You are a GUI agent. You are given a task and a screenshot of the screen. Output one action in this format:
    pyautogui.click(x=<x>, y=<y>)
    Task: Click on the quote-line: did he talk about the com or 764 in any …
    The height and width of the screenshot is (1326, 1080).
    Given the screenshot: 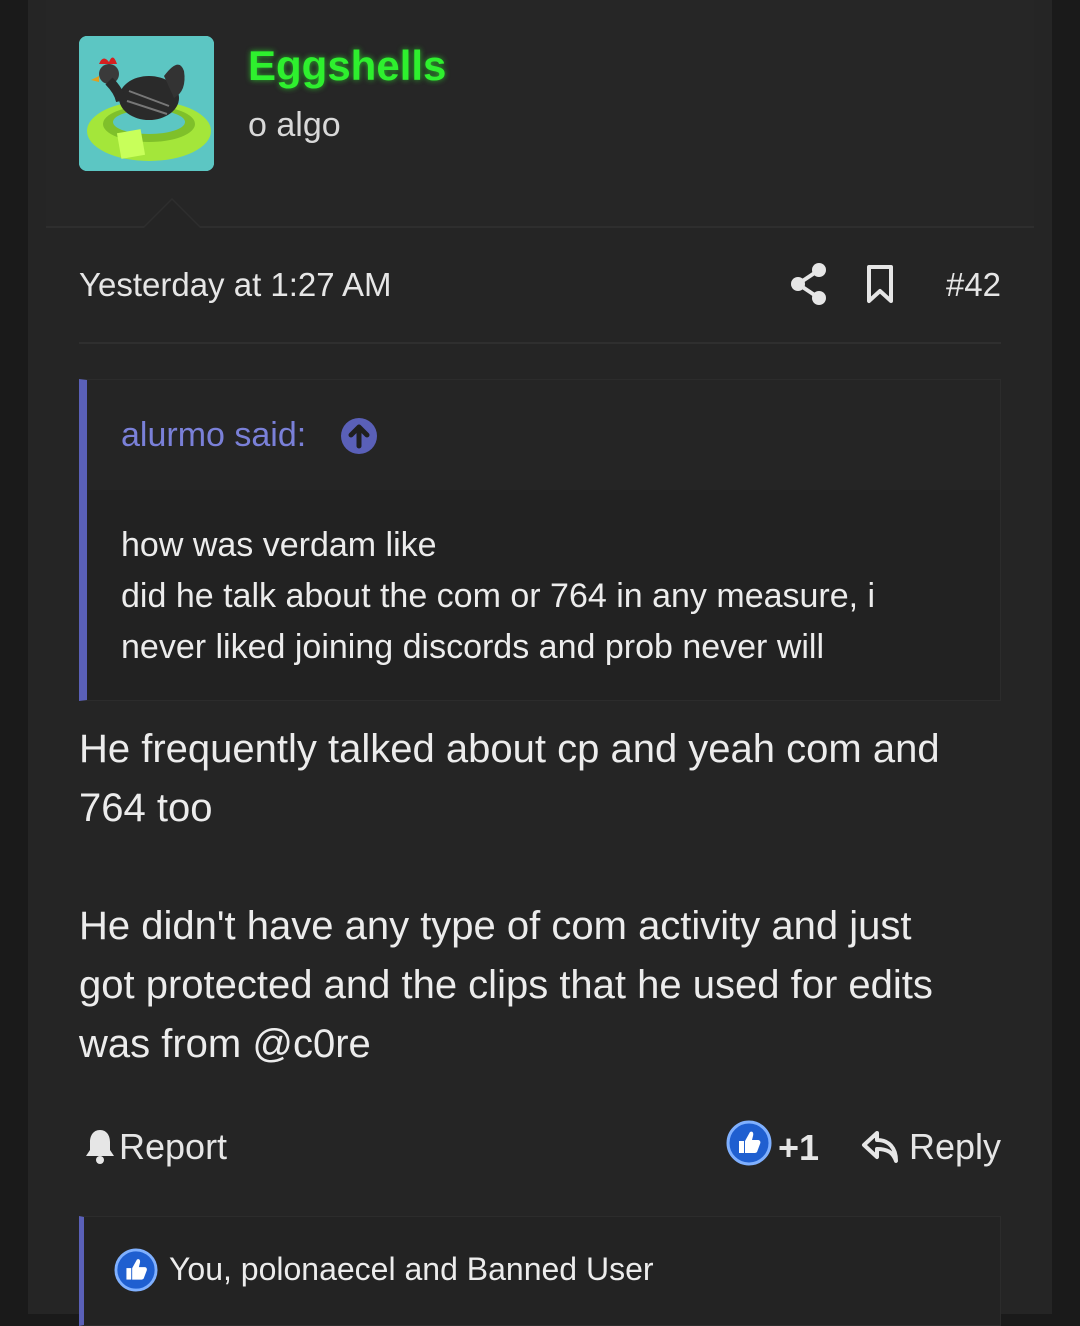 What is the action you would take?
    pyautogui.click(x=498, y=596)
    